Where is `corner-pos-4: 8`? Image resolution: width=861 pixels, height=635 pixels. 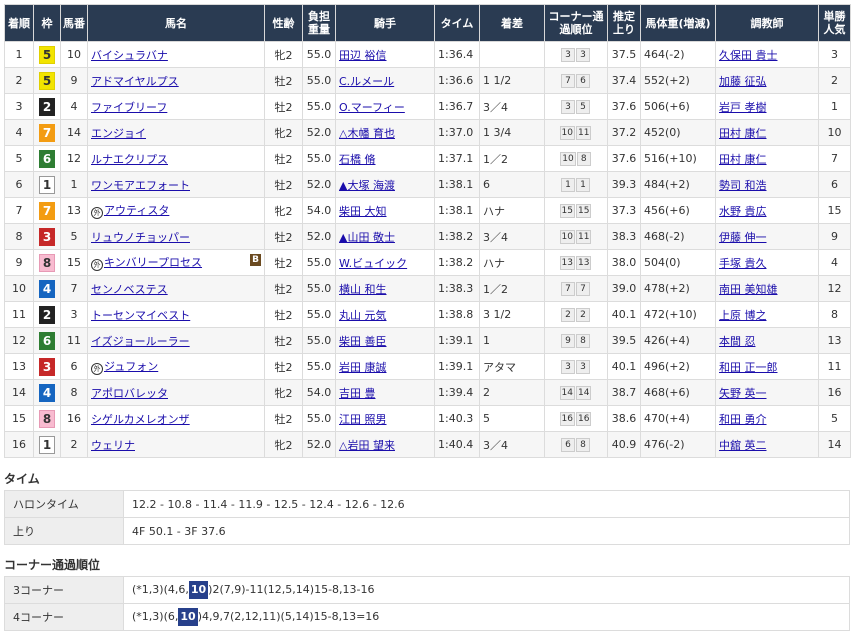 corner-pos-4: 8 is located at coordinates (583, 341).